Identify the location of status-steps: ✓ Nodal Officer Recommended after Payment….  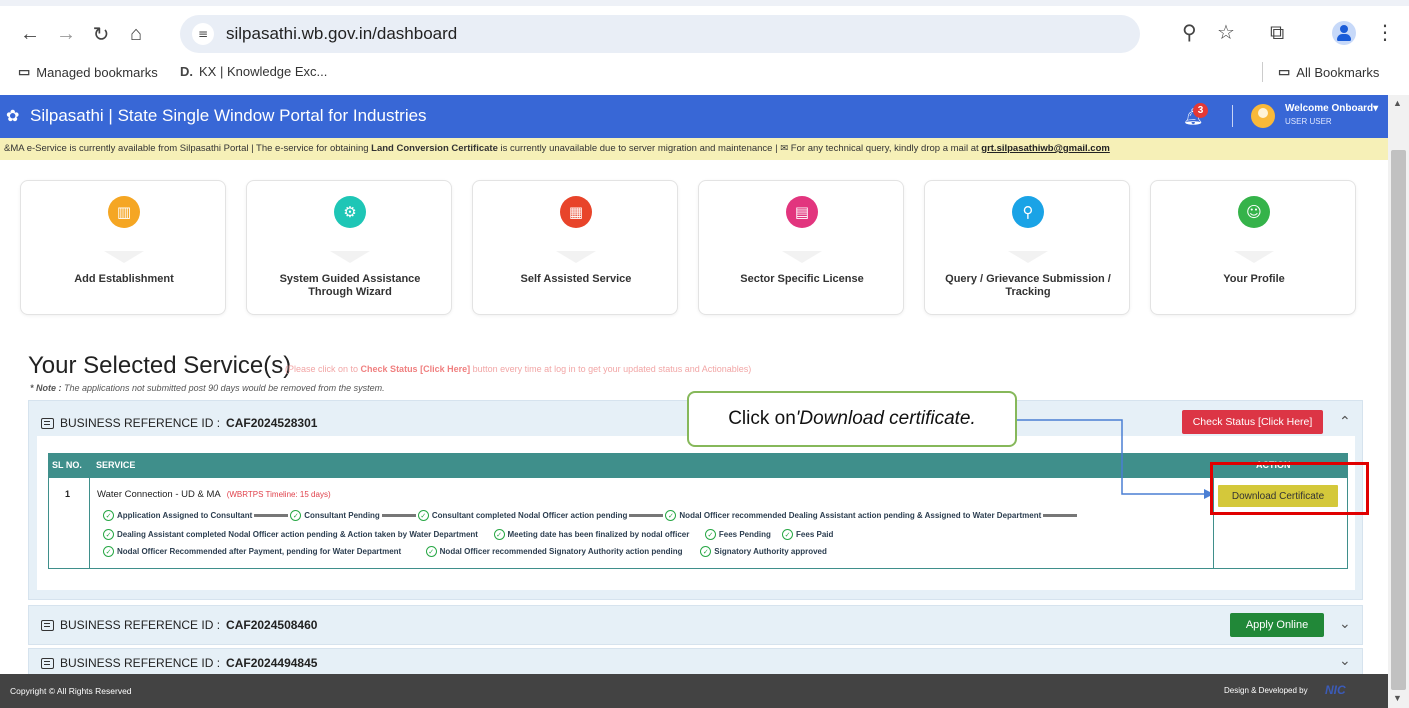
(465, 551).